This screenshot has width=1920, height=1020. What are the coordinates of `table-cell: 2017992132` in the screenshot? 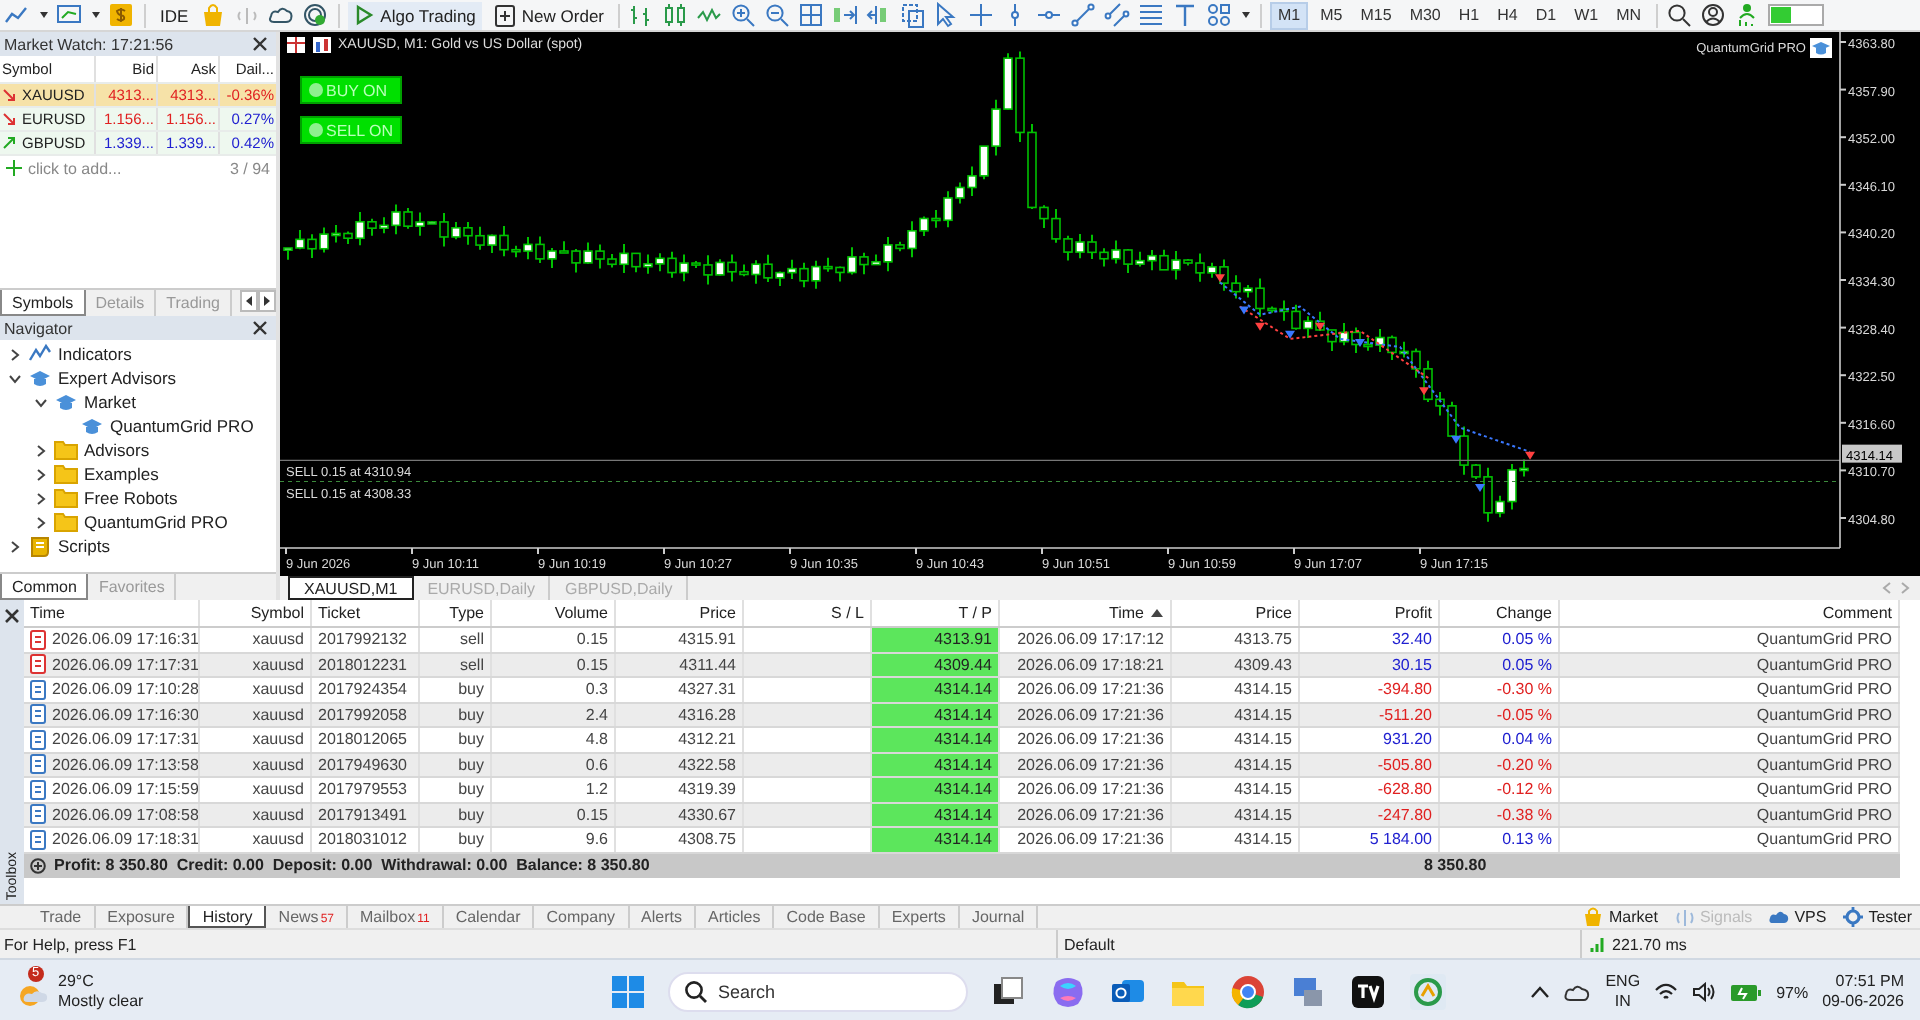 It's located at (366, 639).